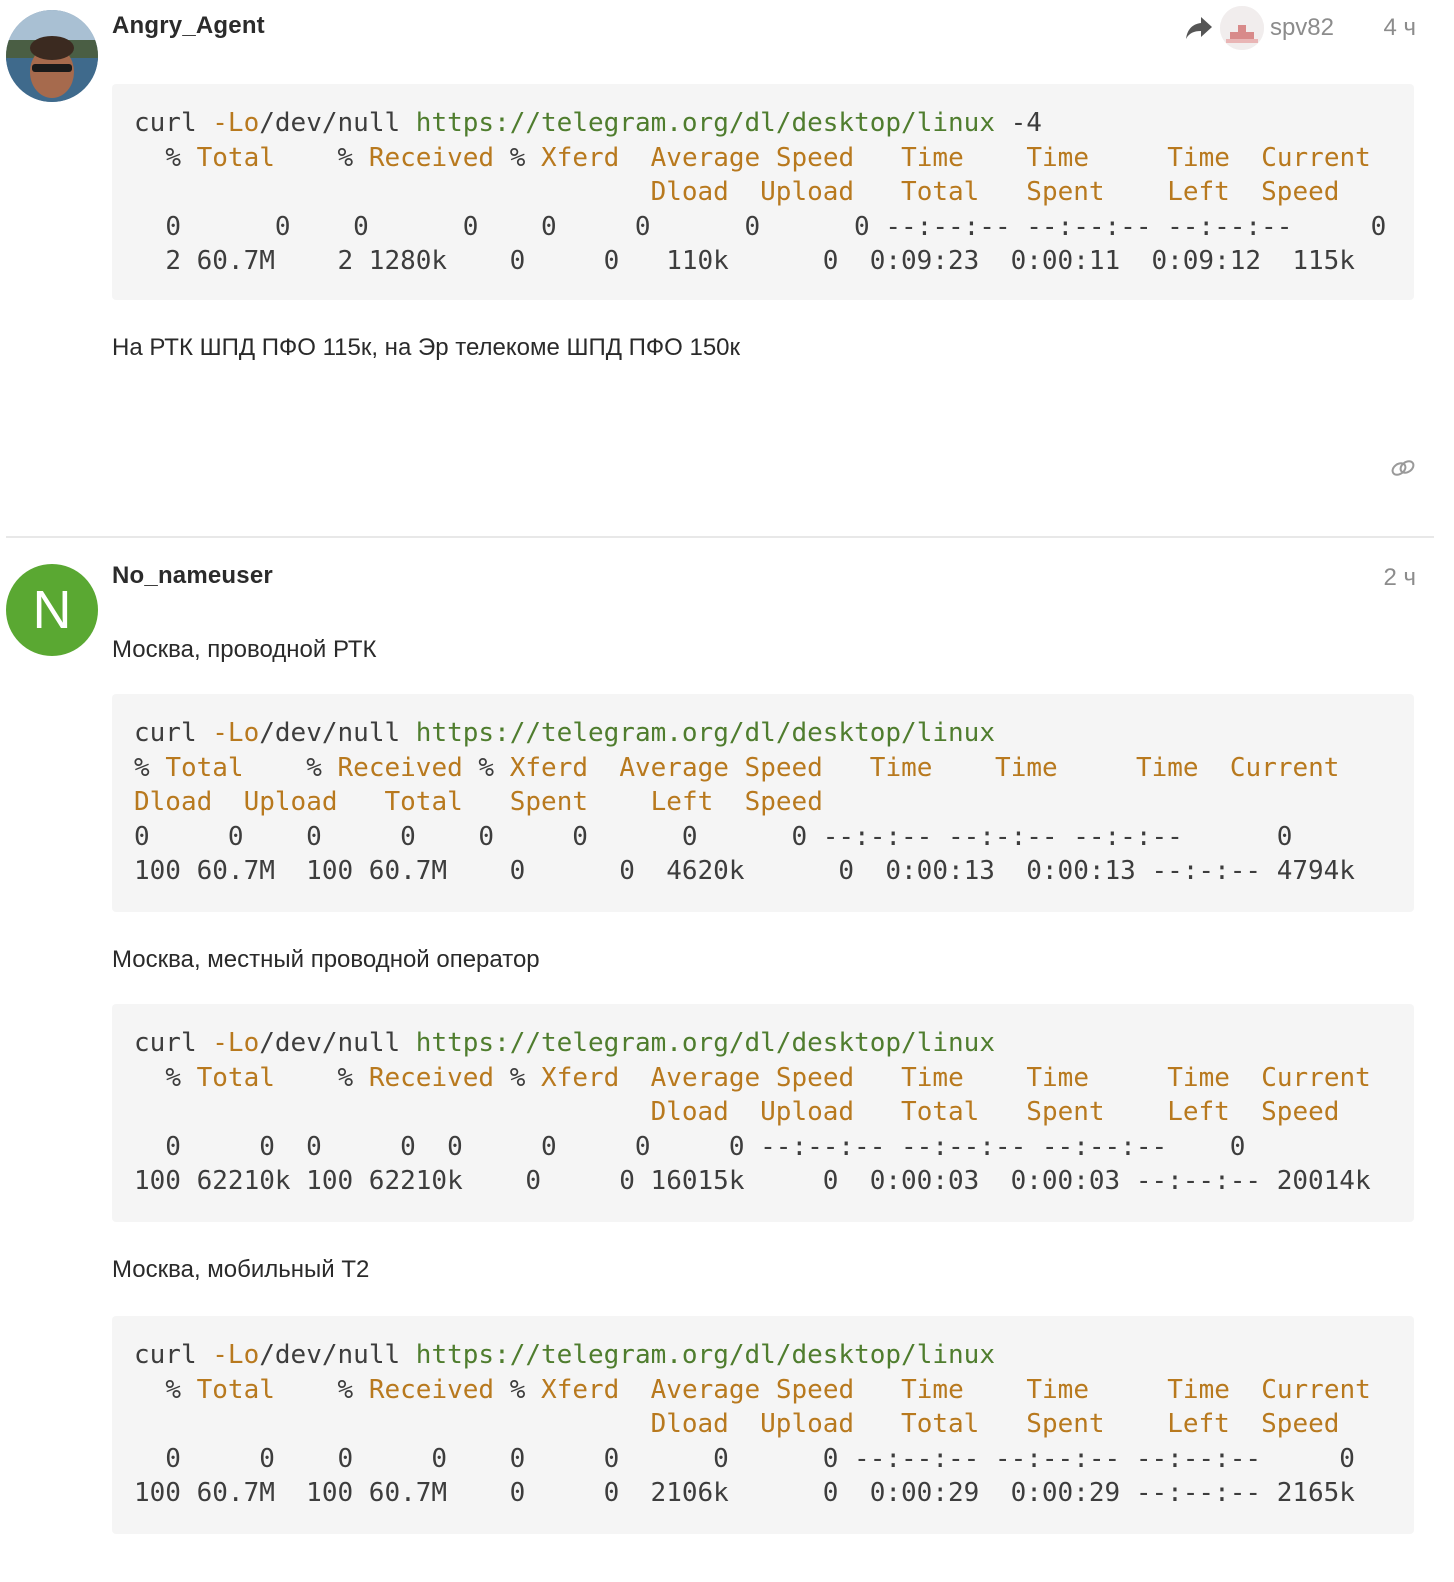 The height and width of the screenshot is (1582, 1454). Describe the element at coordinates (188, 26) in the screenshot. I see `username: Angry_Agent` at that location.